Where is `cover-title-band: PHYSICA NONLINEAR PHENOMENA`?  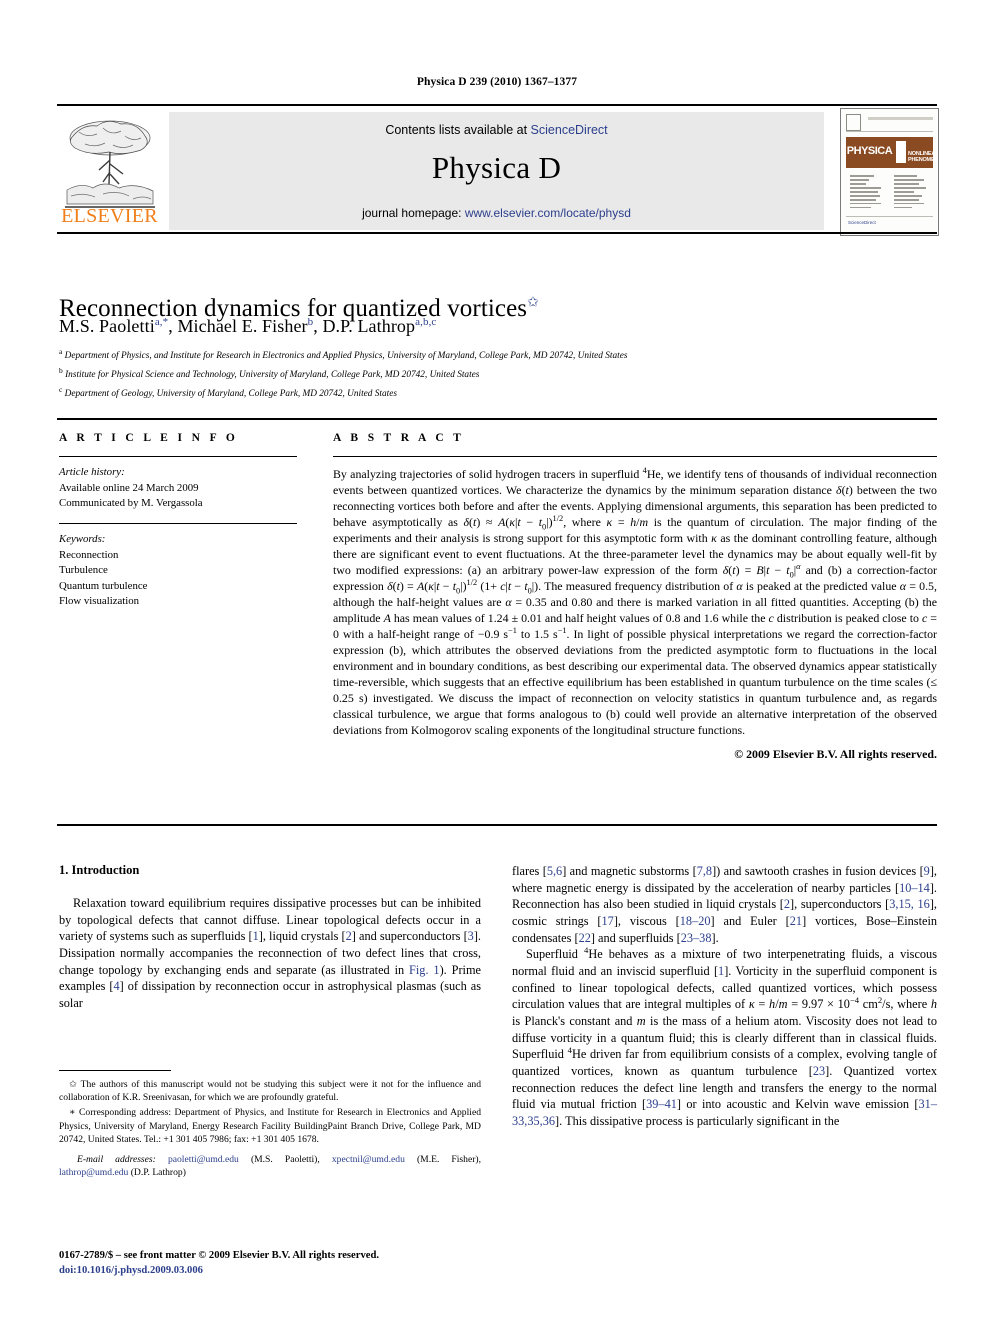 cover-title-band: PHYSICA NONLINEAR PHENOMENA is located at coordinates (892, 152).